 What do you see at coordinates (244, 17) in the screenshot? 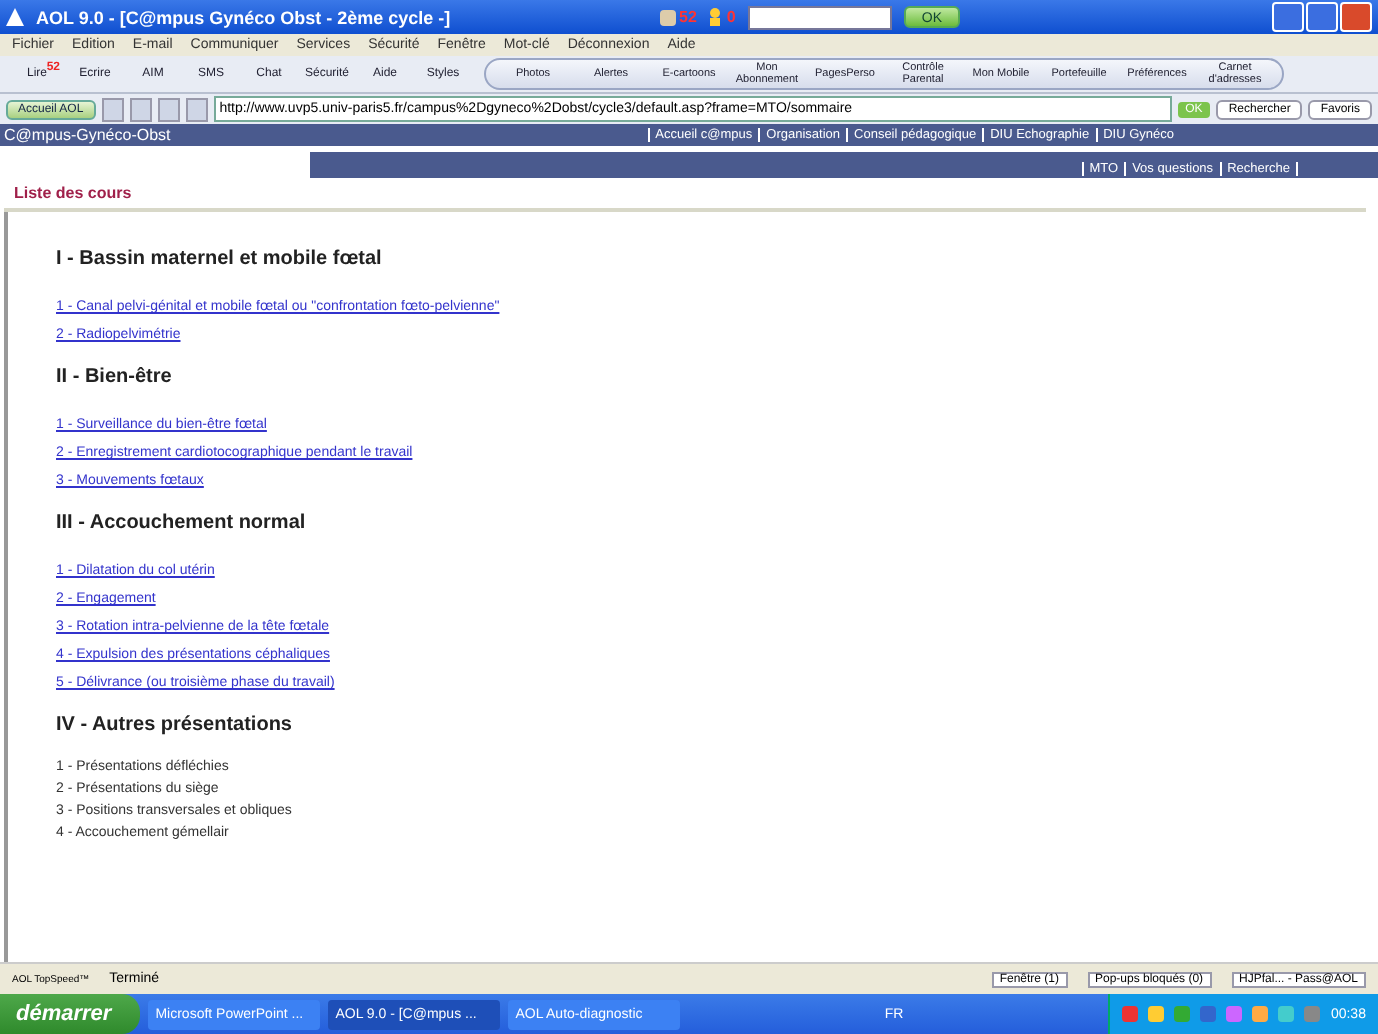
I see `window-title: AOL 9.0 - [C@mpus Gynéco Obst - 2ème cycle -]` at bounding box center [244, 17].